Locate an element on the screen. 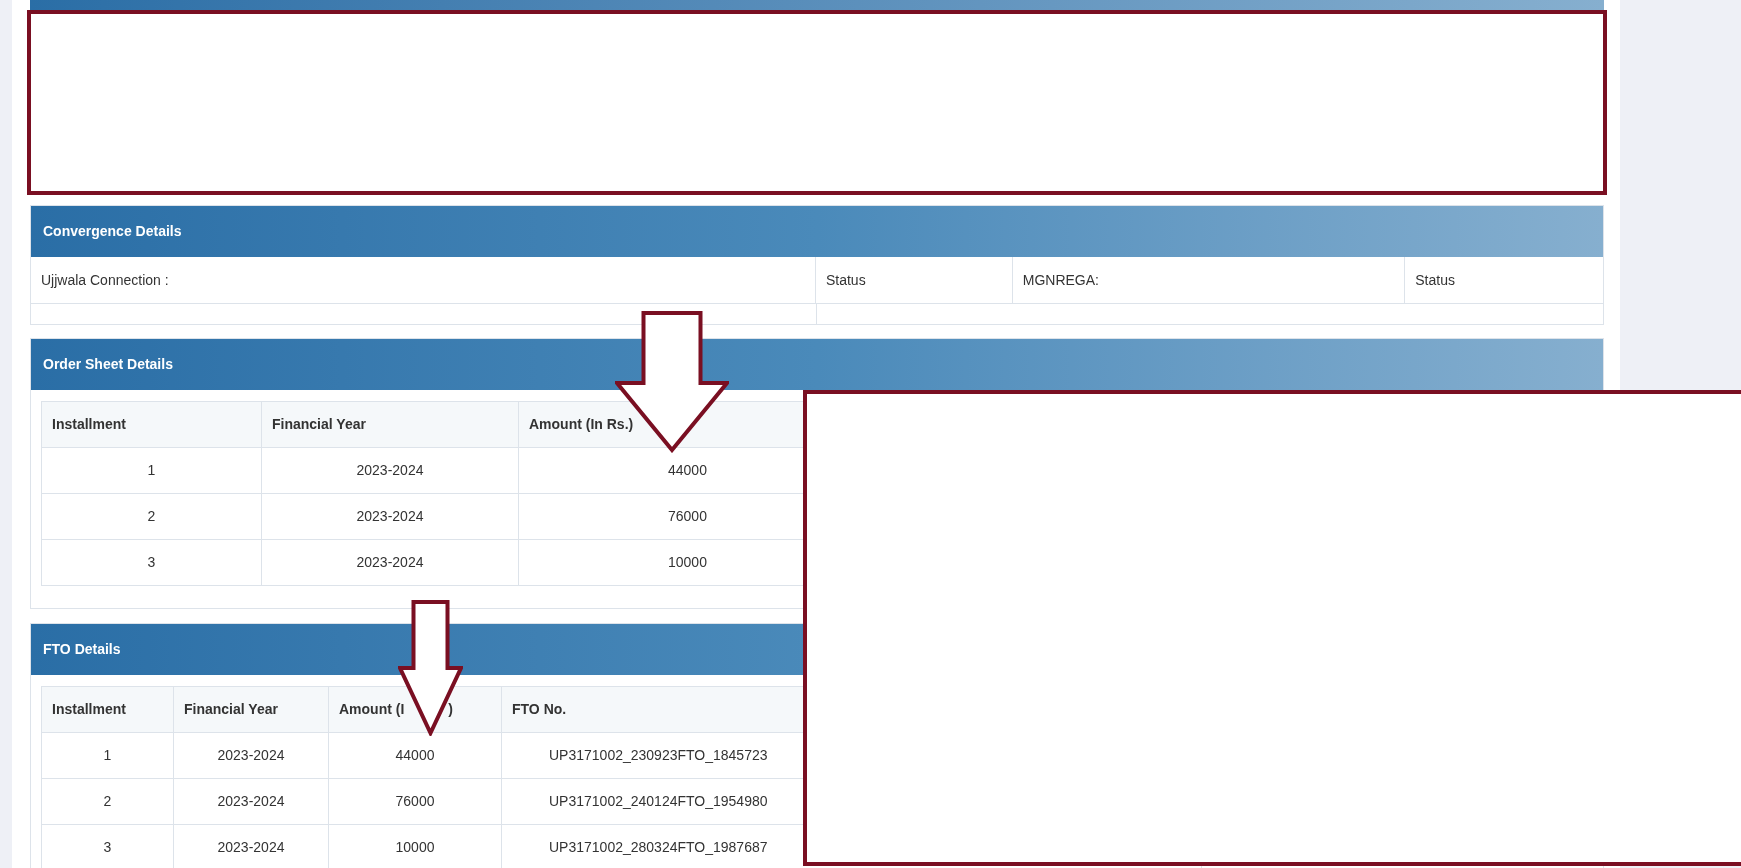  table-cell: Status is located at coordinates (914, 280).